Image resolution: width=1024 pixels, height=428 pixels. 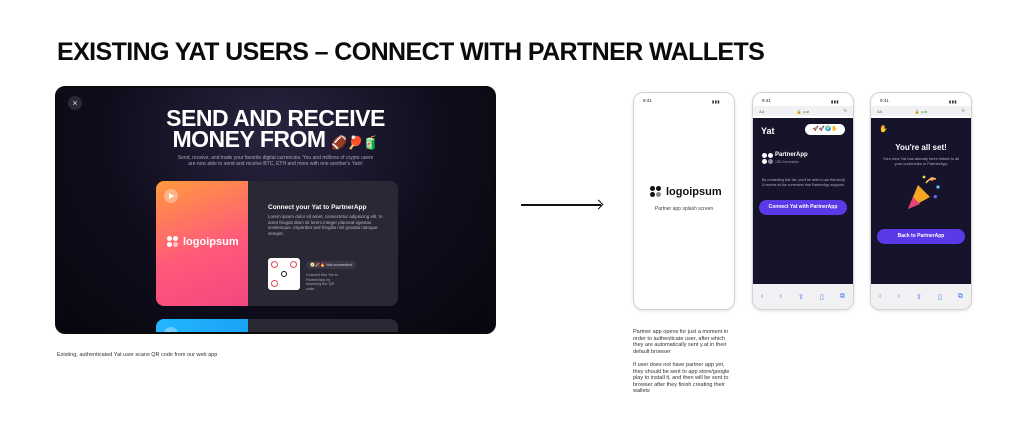 What do you see at coordinates (684, 209) in the screenshot?
I see `splash-label: Partner app splash screen` at bounding box center [684, 209].